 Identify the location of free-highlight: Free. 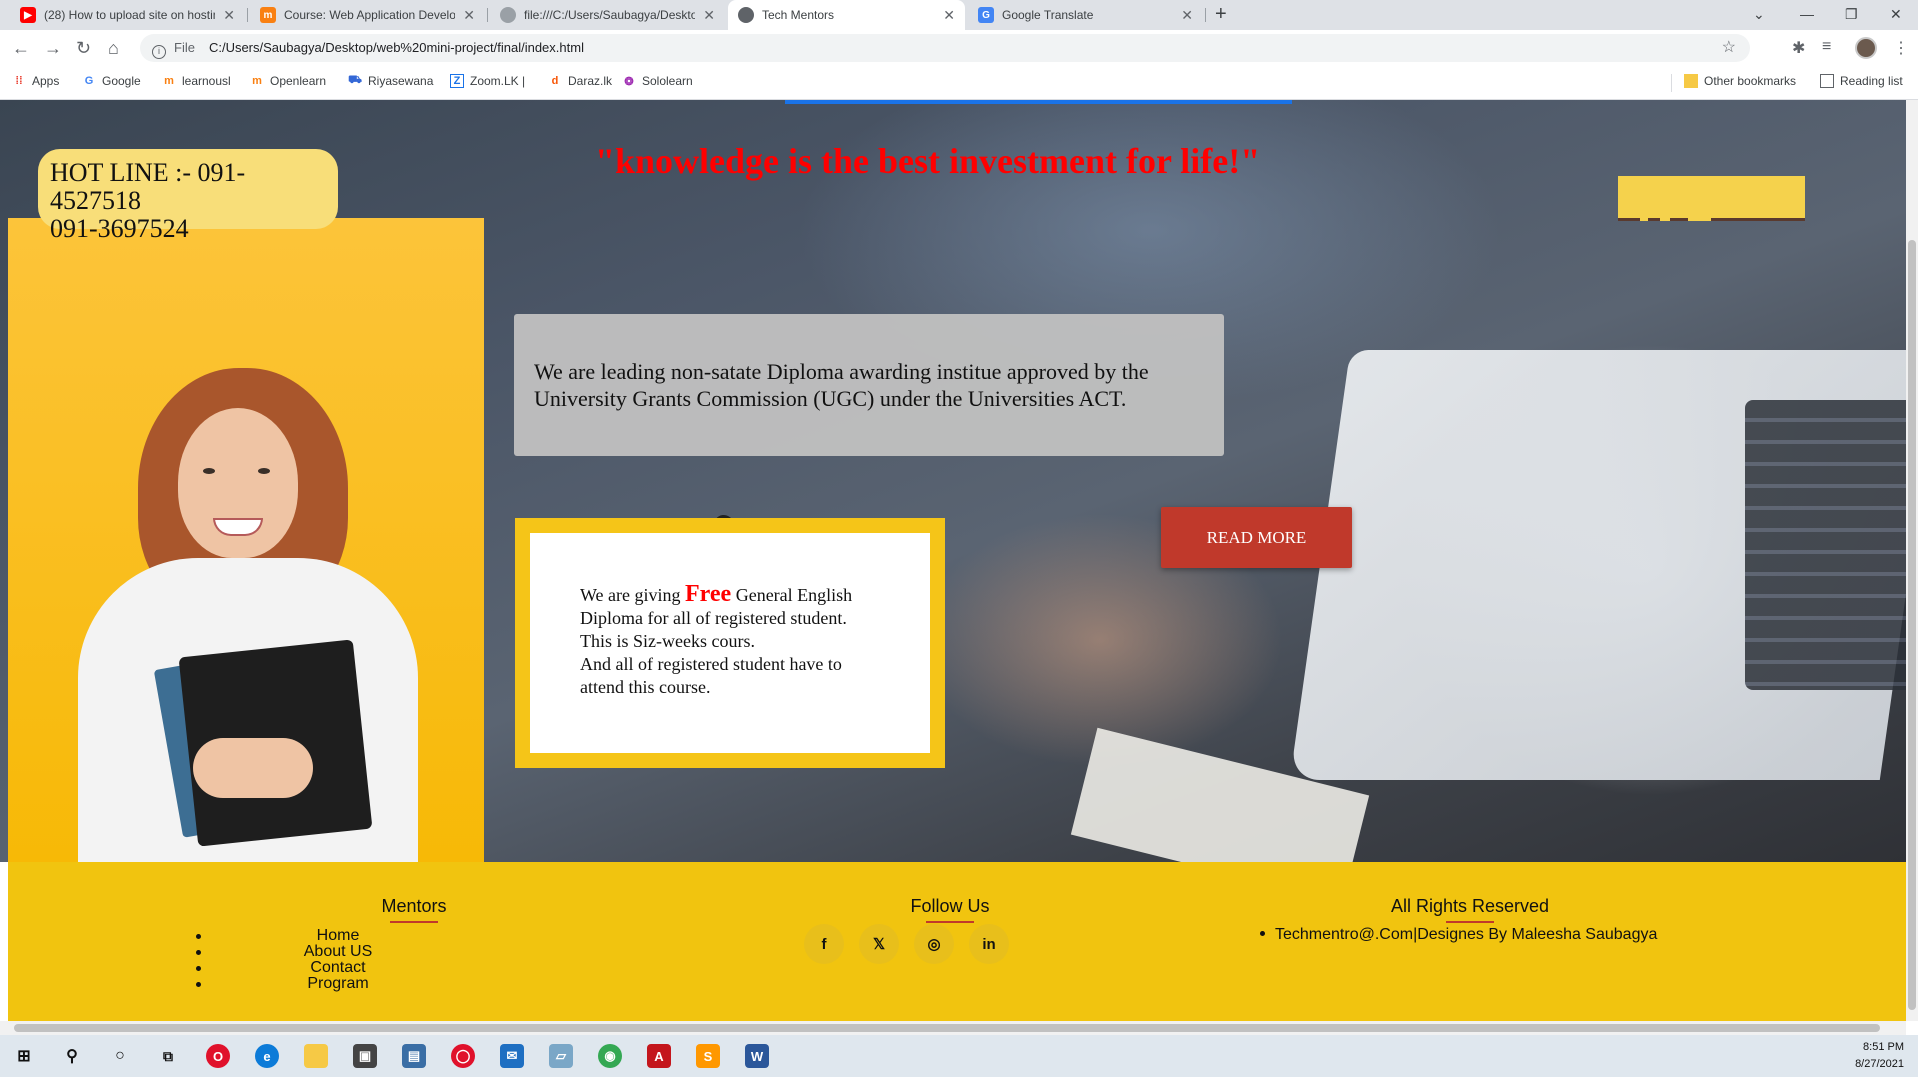
(708, 594).